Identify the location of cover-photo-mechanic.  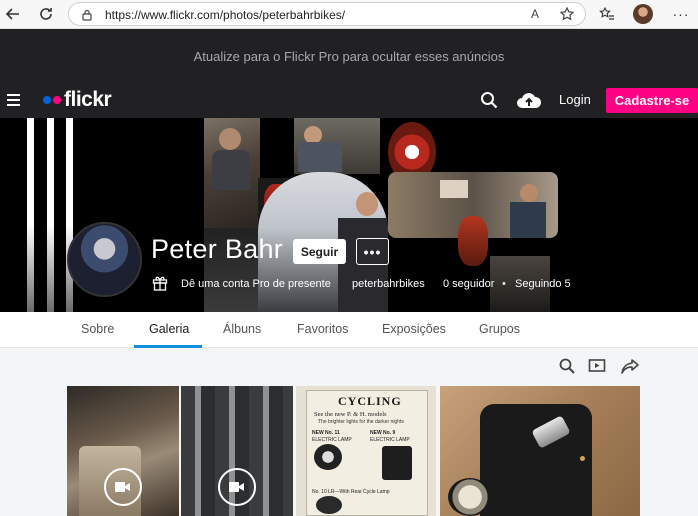
(232, 173).